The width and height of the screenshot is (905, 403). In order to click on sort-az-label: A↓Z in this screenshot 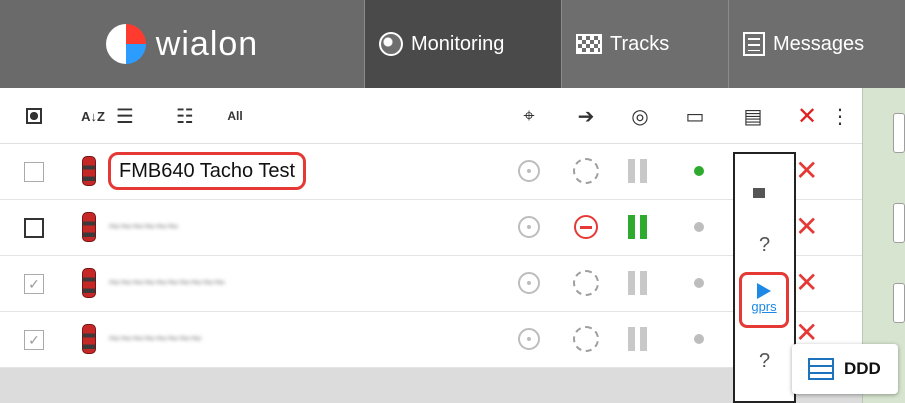, I will do `click(93, 116)`.